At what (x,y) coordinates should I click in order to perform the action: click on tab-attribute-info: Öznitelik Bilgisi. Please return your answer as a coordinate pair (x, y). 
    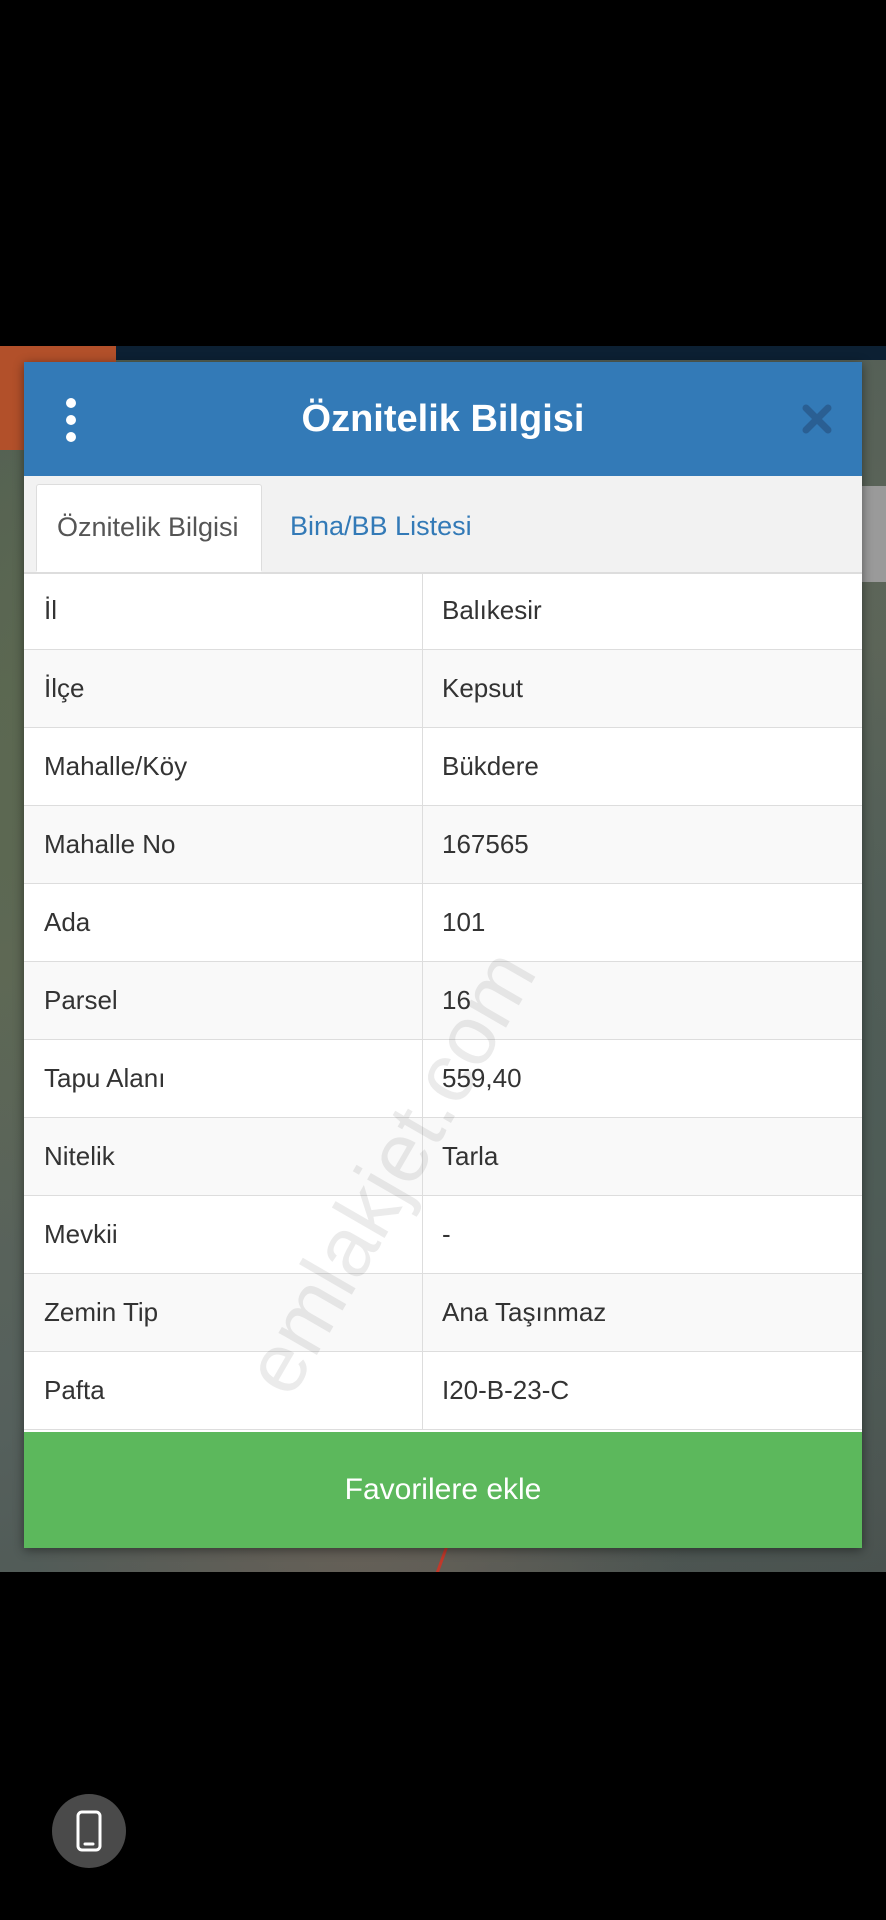
    Looking at the image, I should click on (149, 528).